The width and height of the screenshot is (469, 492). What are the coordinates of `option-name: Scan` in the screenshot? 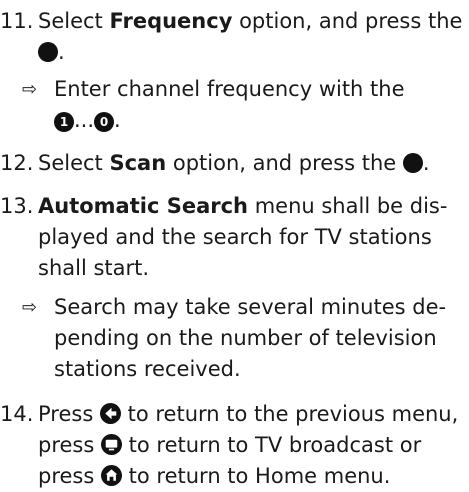 It's located at (138, 163).